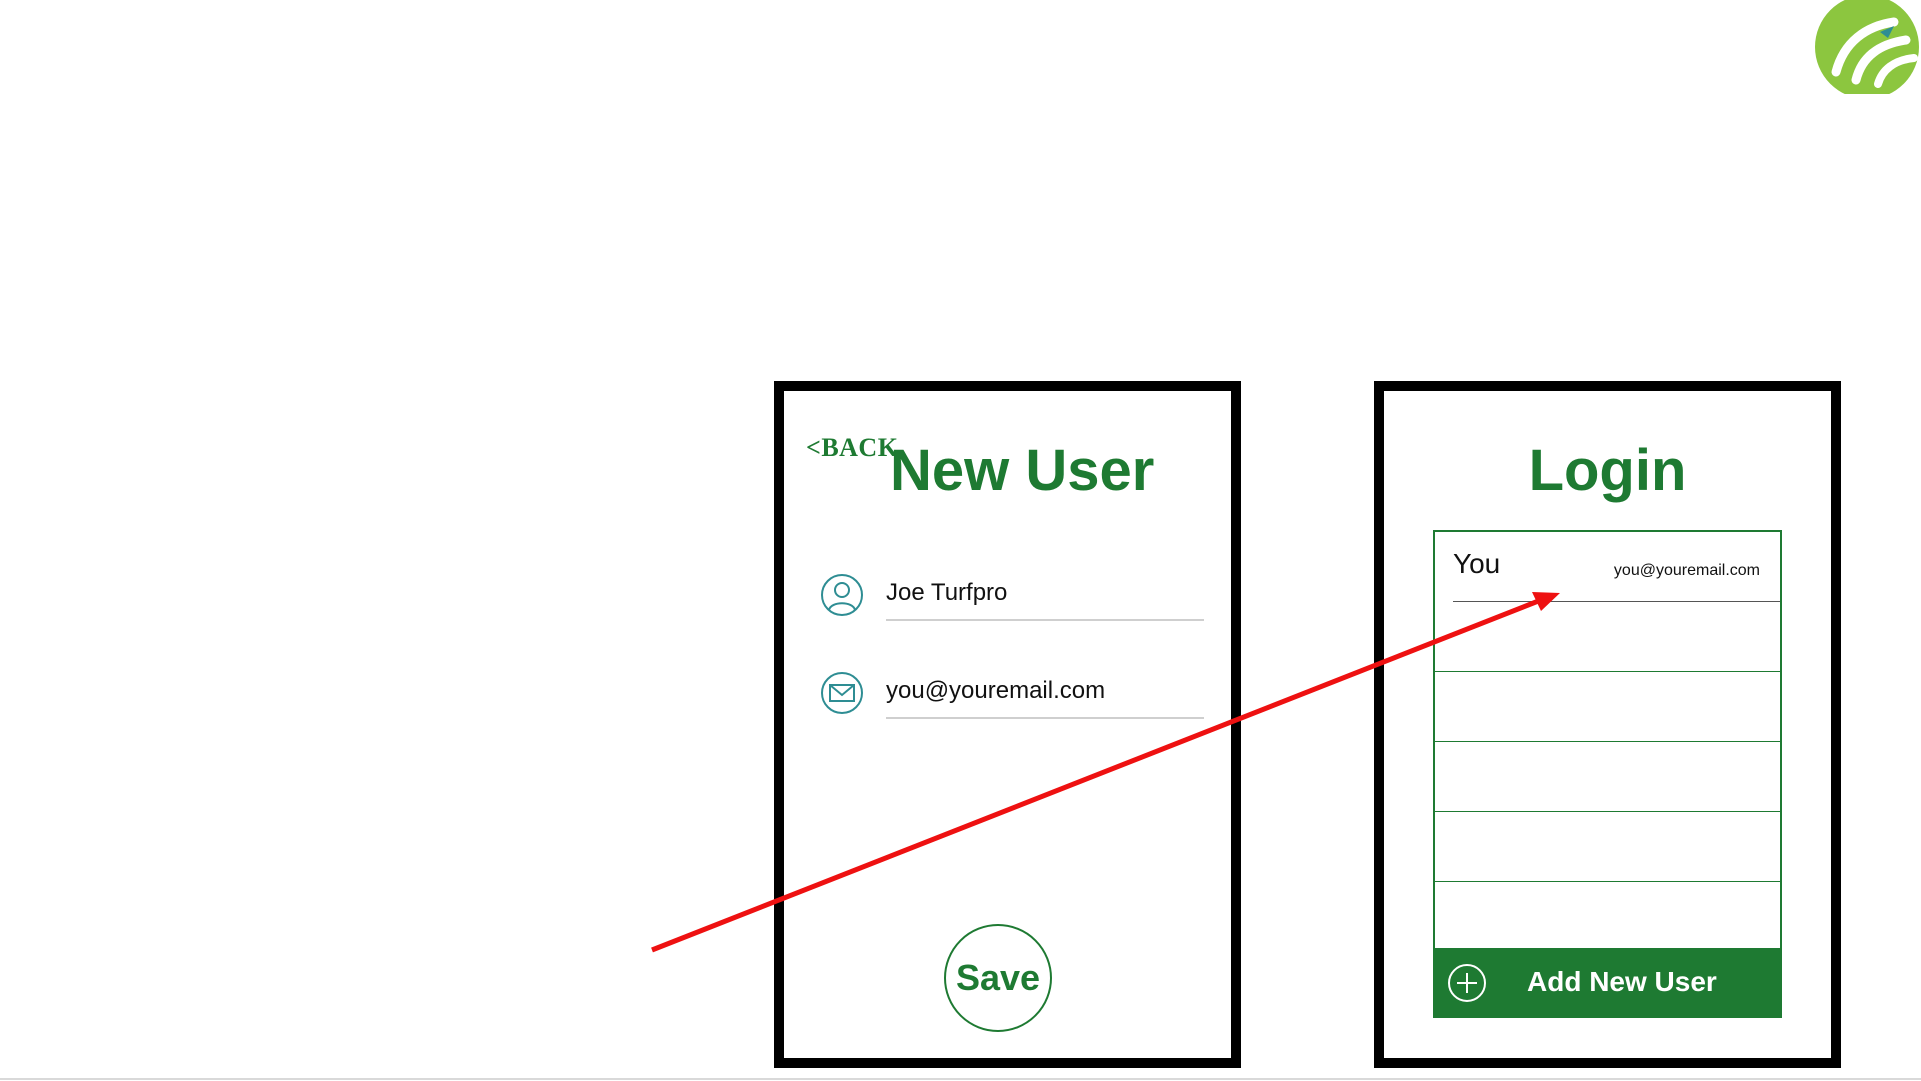 The image size is (1921, 1081). I want to click on user-email: you@youremail.com, so click(1686, 570).